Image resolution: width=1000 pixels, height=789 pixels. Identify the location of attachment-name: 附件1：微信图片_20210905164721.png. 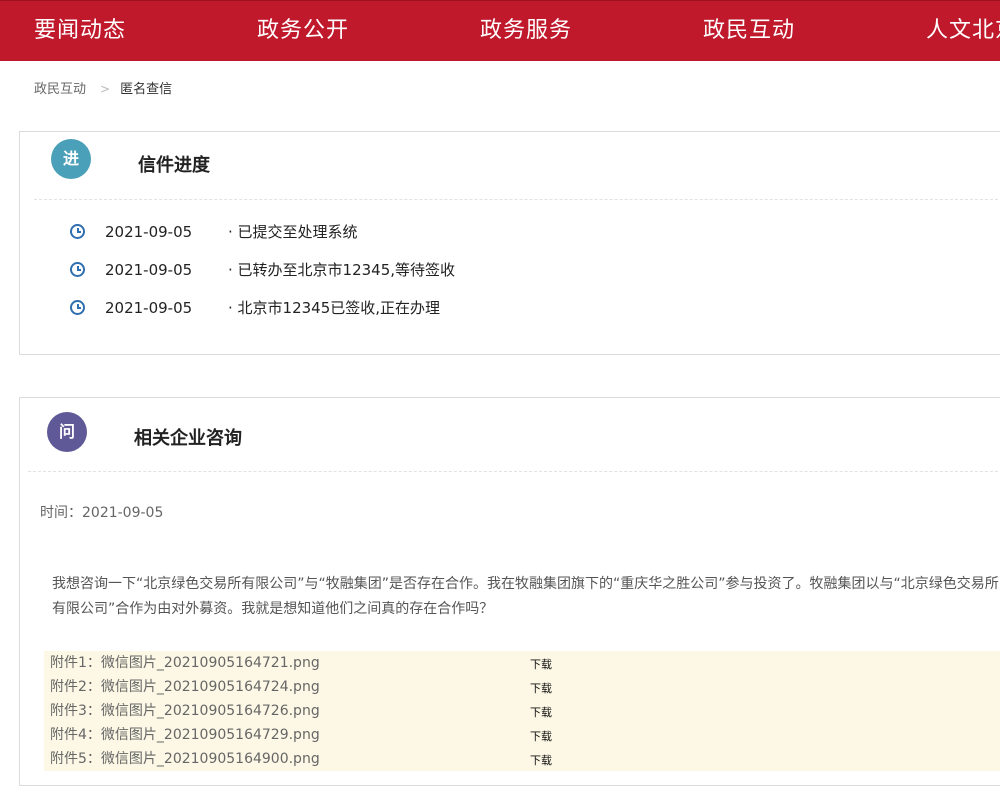
(185, 663).